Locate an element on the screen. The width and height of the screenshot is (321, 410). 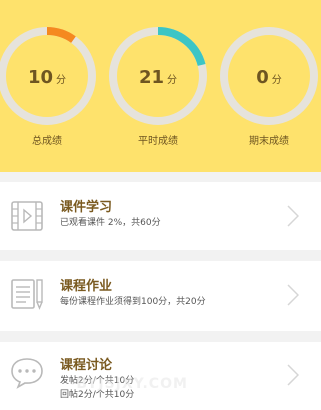
discussion-title: 课程讨论 is located at coordinates (86, 365).